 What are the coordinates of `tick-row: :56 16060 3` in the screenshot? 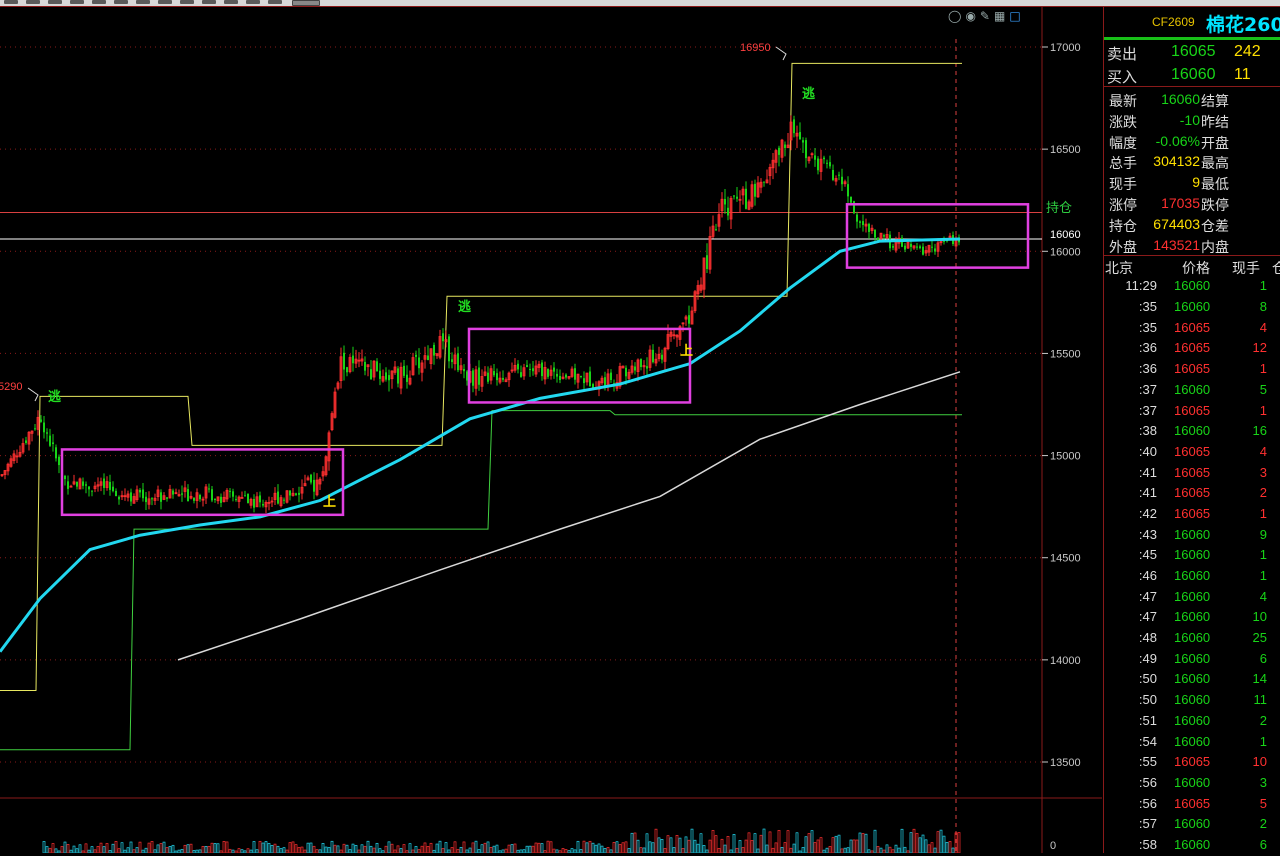 It's located at (1192, 783).